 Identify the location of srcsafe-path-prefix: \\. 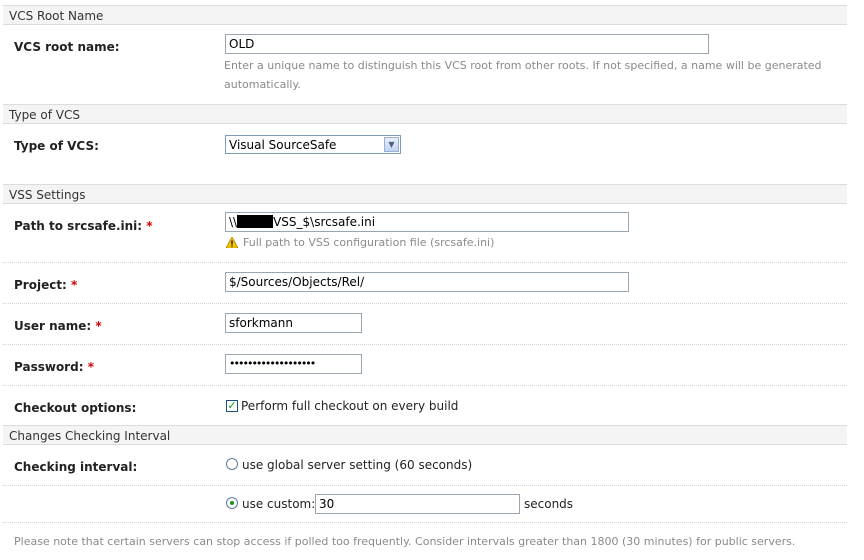
(233, 222).